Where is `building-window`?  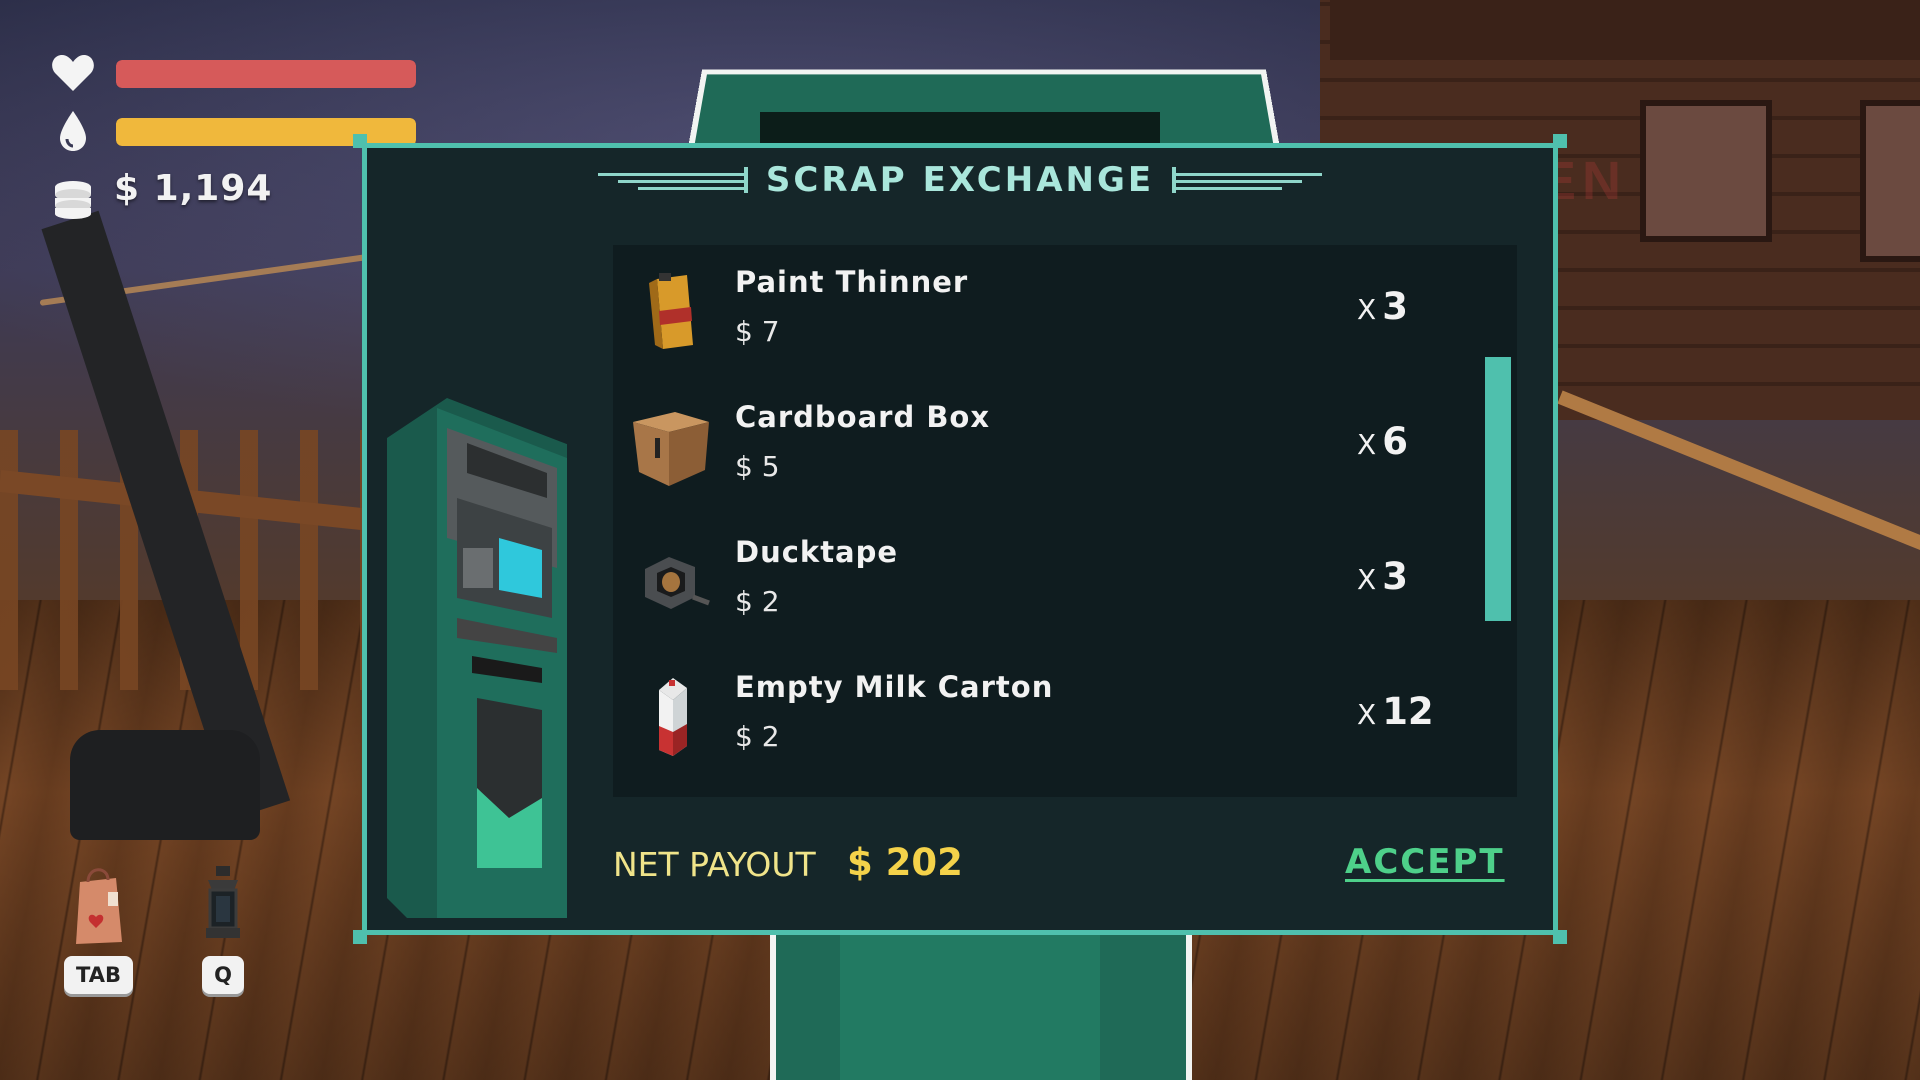 building-window is located at coordinates (1890, 181).